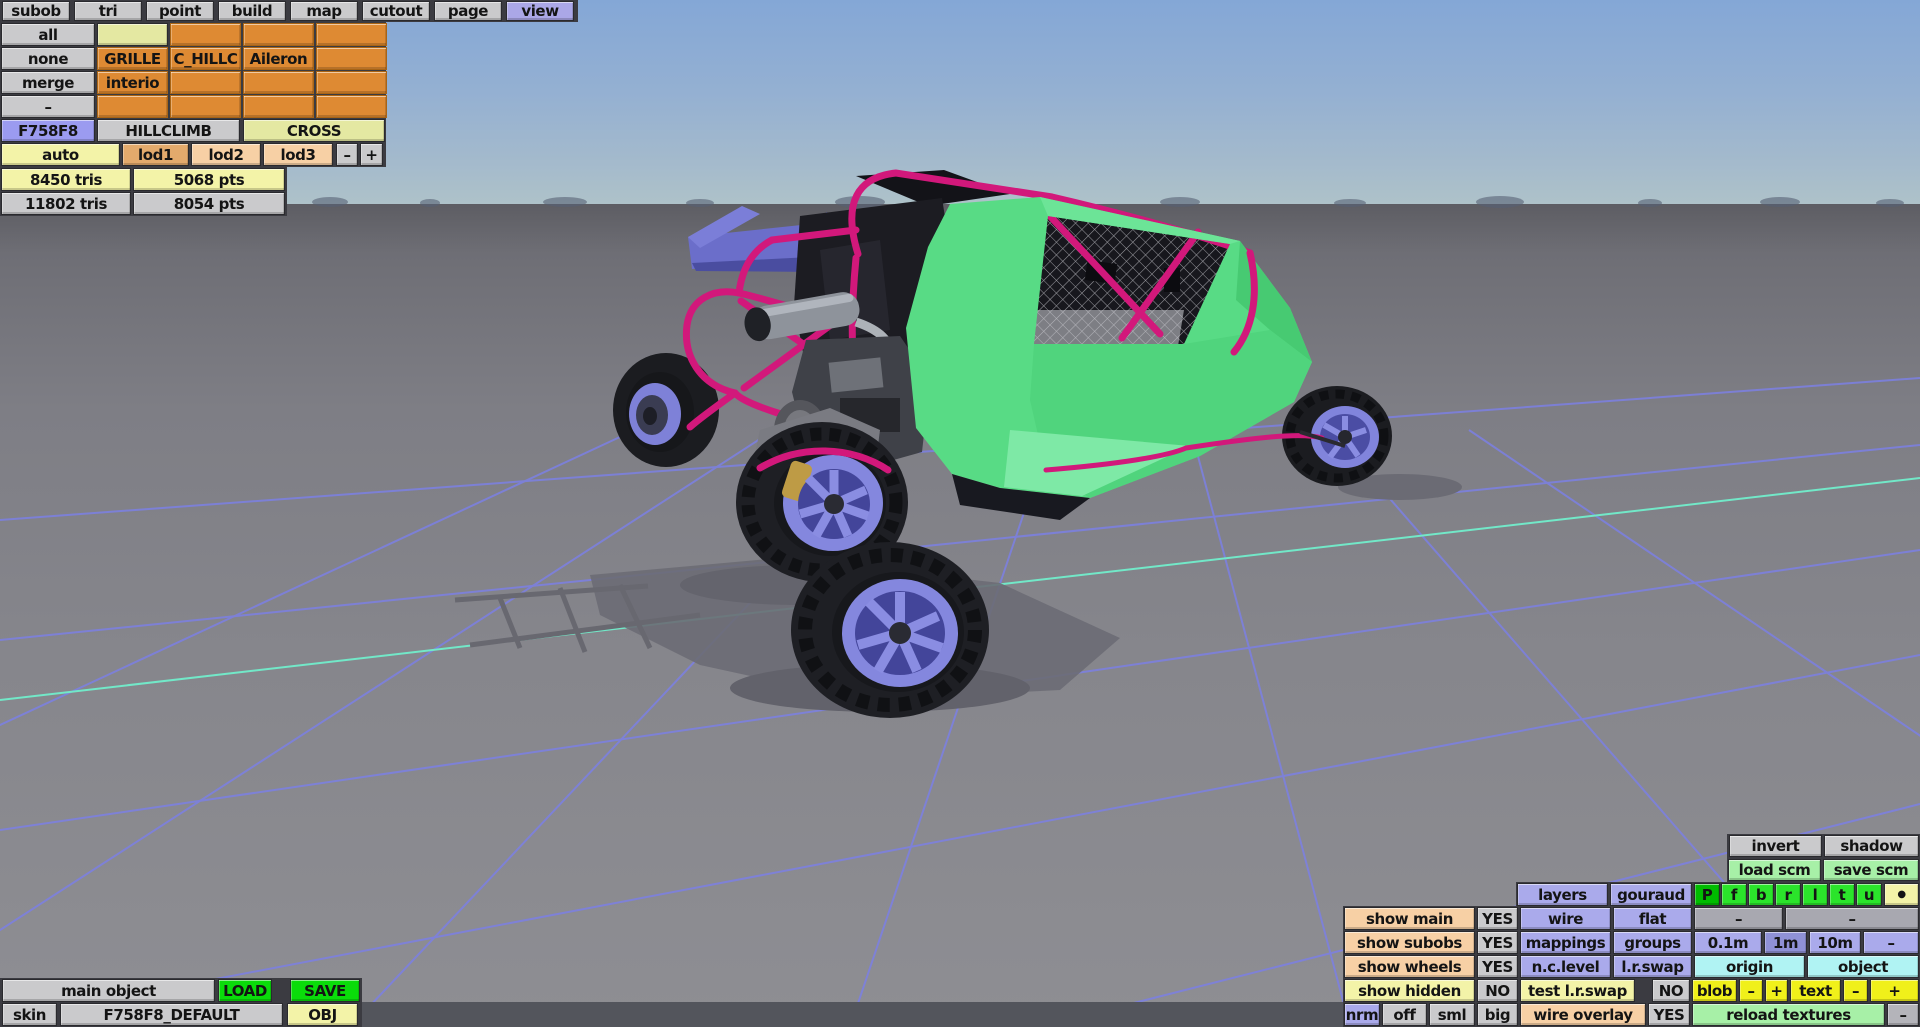 This screenshot has width=1920, height=1027. What do you see at coordinates (540, 11) in the screenshot?
I see `menu-view: view` at bounding box center [540, 11].